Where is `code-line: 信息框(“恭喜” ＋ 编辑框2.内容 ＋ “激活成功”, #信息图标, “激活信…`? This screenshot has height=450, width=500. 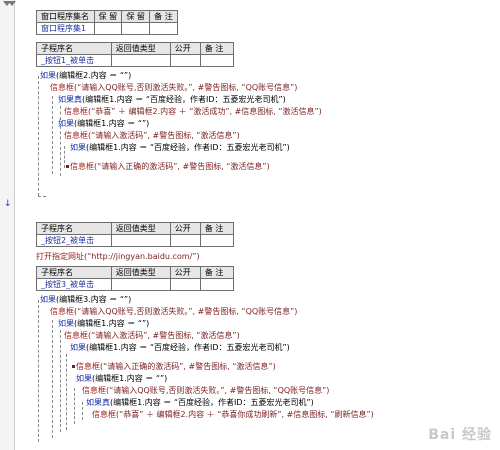
code-line: 信息框(“恭喜” ＋ 编辑框2.内容 ＋ “激活成功”, #信息图标, “激活信… is located at coordinates (193, 112).